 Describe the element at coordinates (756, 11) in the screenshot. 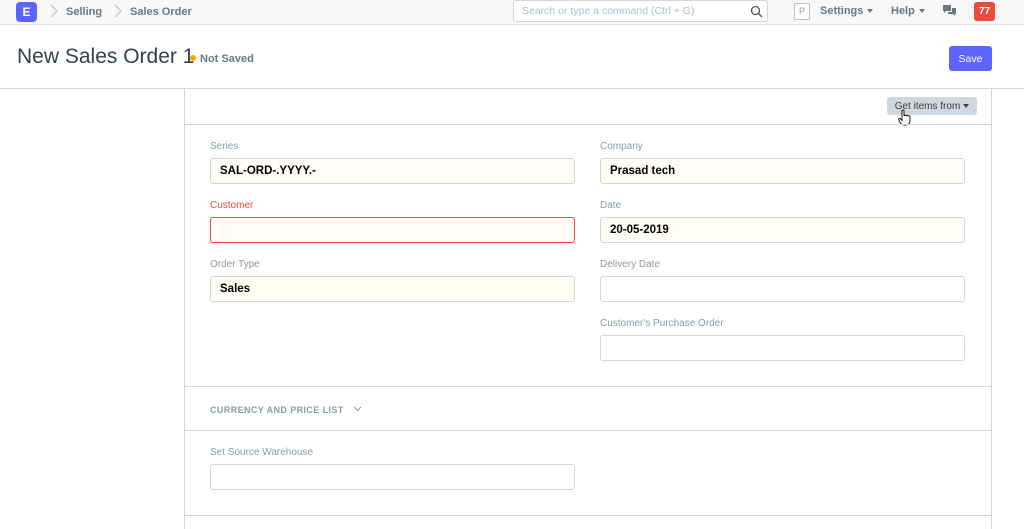

I see `search-icon` at that location.